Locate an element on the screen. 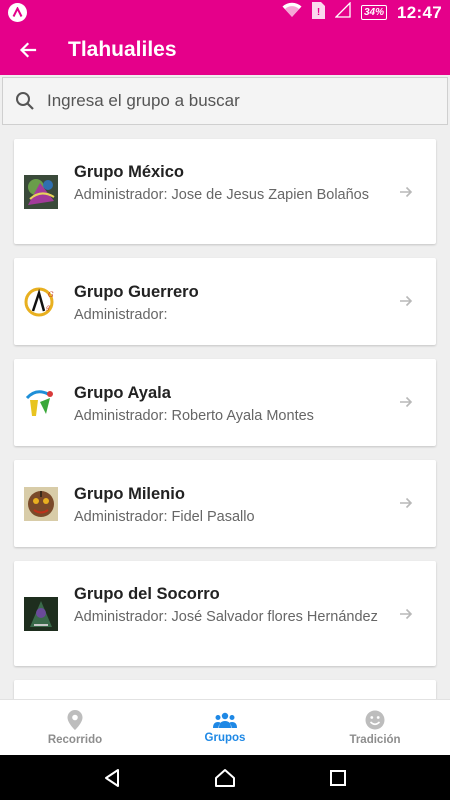 This screenshot has width=450, height=800. group-admin: Administrador: Fidel Pasallo is located at coordinates (164, 517).